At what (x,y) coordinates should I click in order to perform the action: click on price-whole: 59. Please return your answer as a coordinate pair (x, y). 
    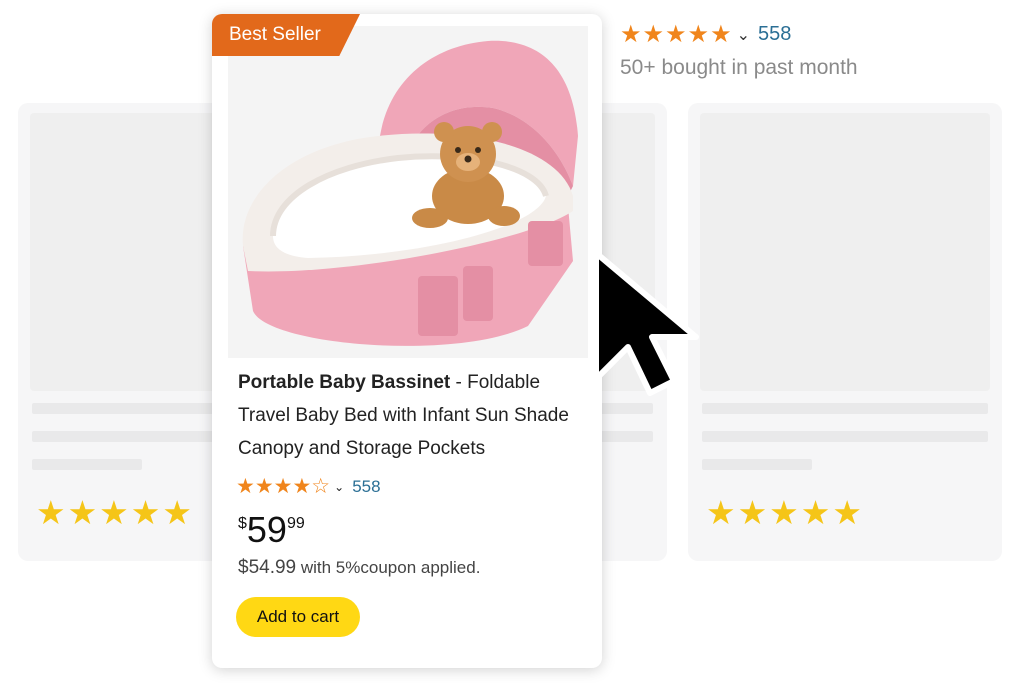
    Looking at the image, I should click on (266, 529).